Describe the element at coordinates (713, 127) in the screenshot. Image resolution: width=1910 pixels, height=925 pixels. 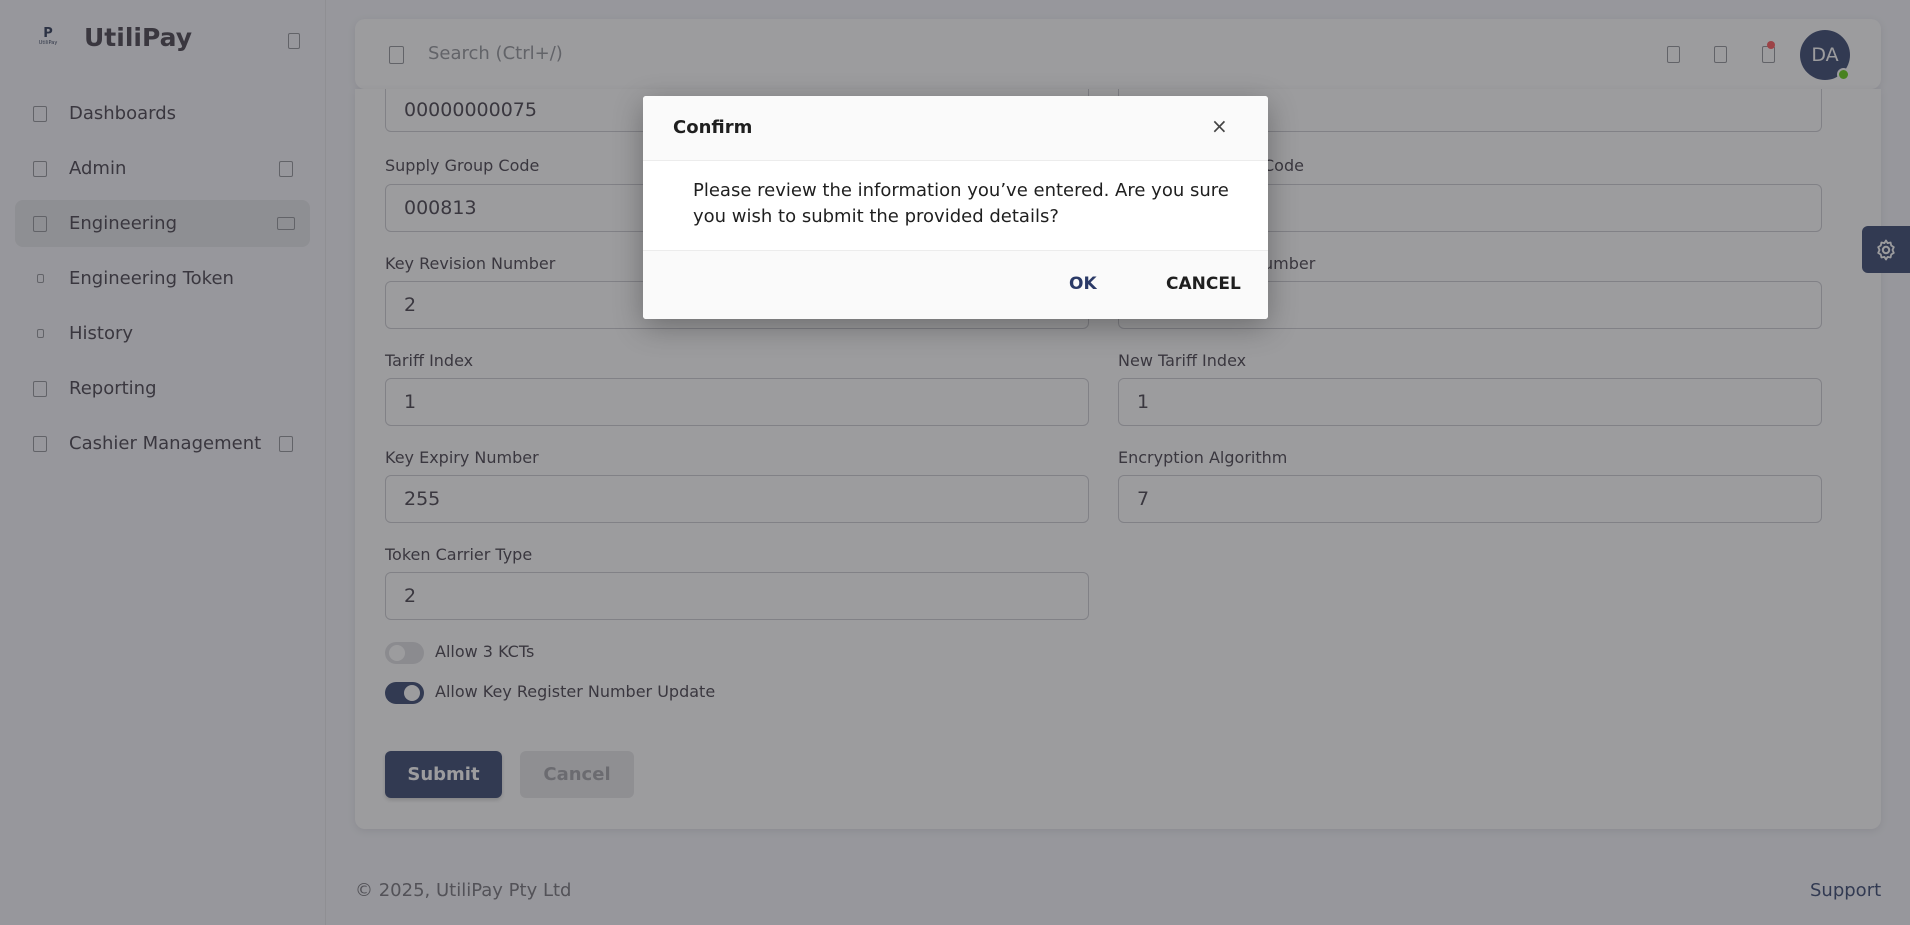
I see `dialog-title: Confirm` at that location.